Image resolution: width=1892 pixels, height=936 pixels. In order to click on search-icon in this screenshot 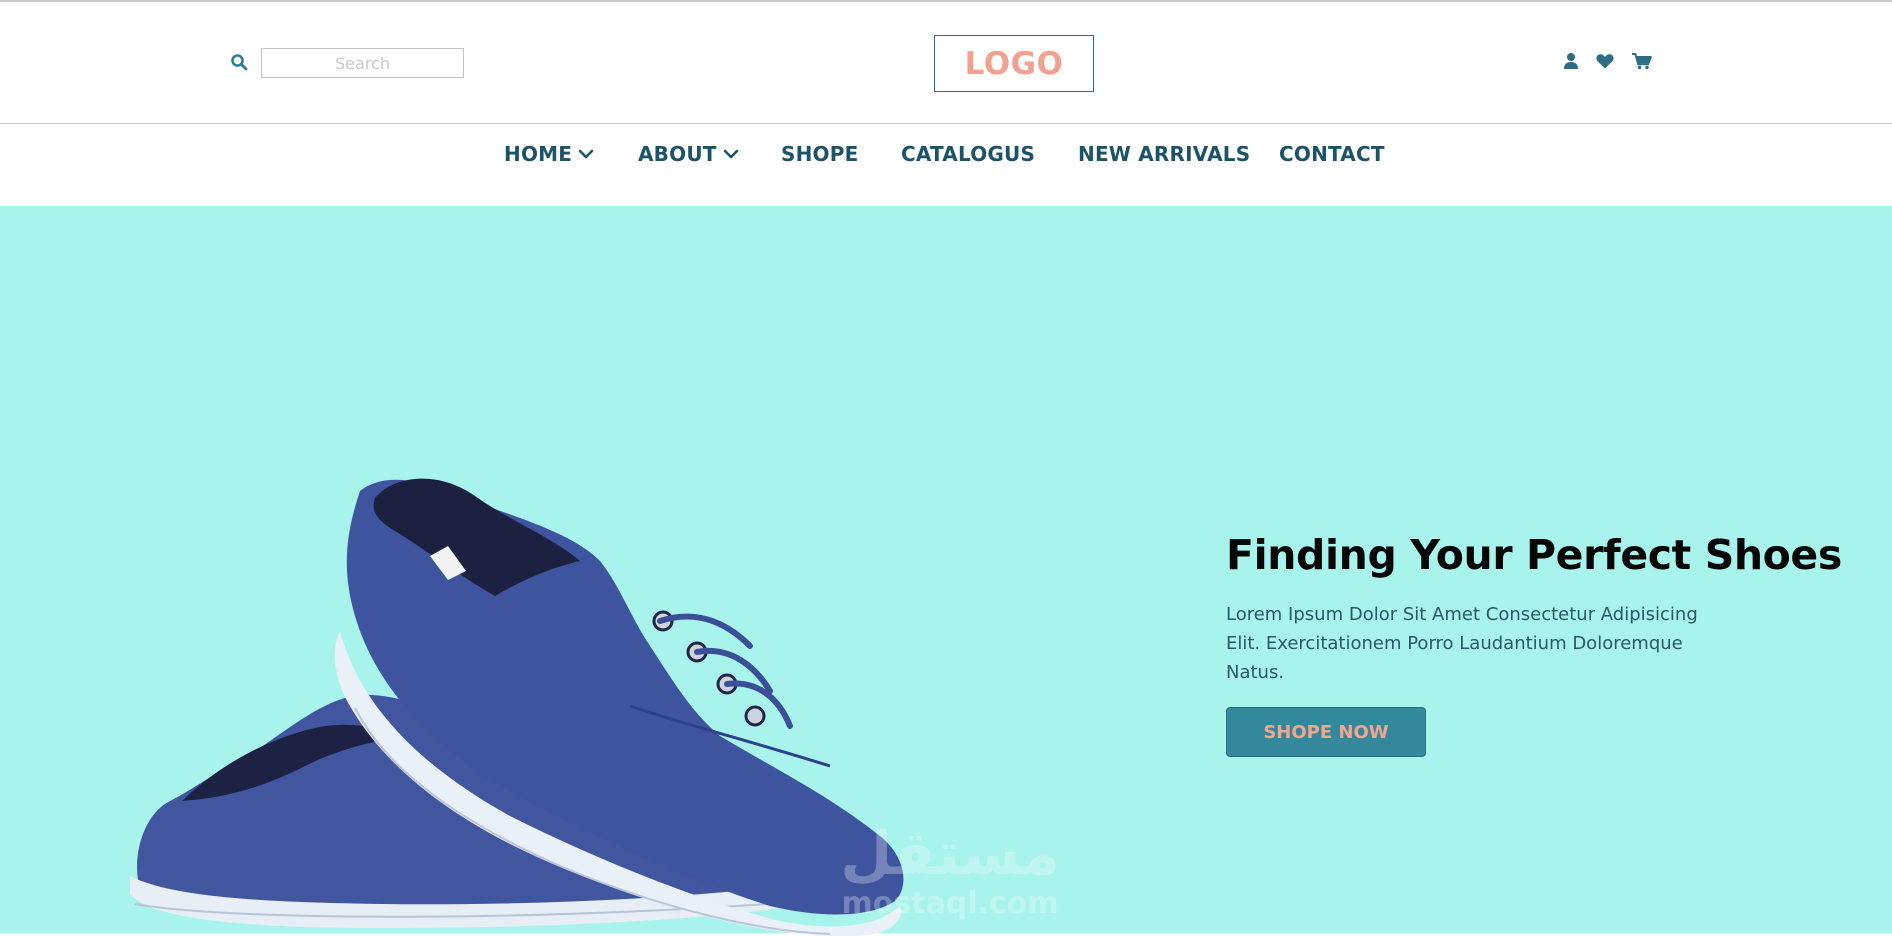, I will do `click(239, 62)`.